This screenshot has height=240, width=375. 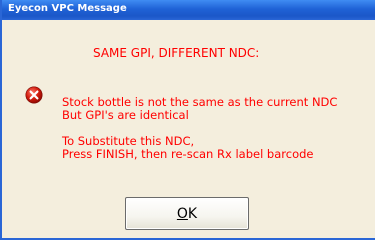 I want to click on ok-button-mnemonic: O, so click(x=182, y=213).